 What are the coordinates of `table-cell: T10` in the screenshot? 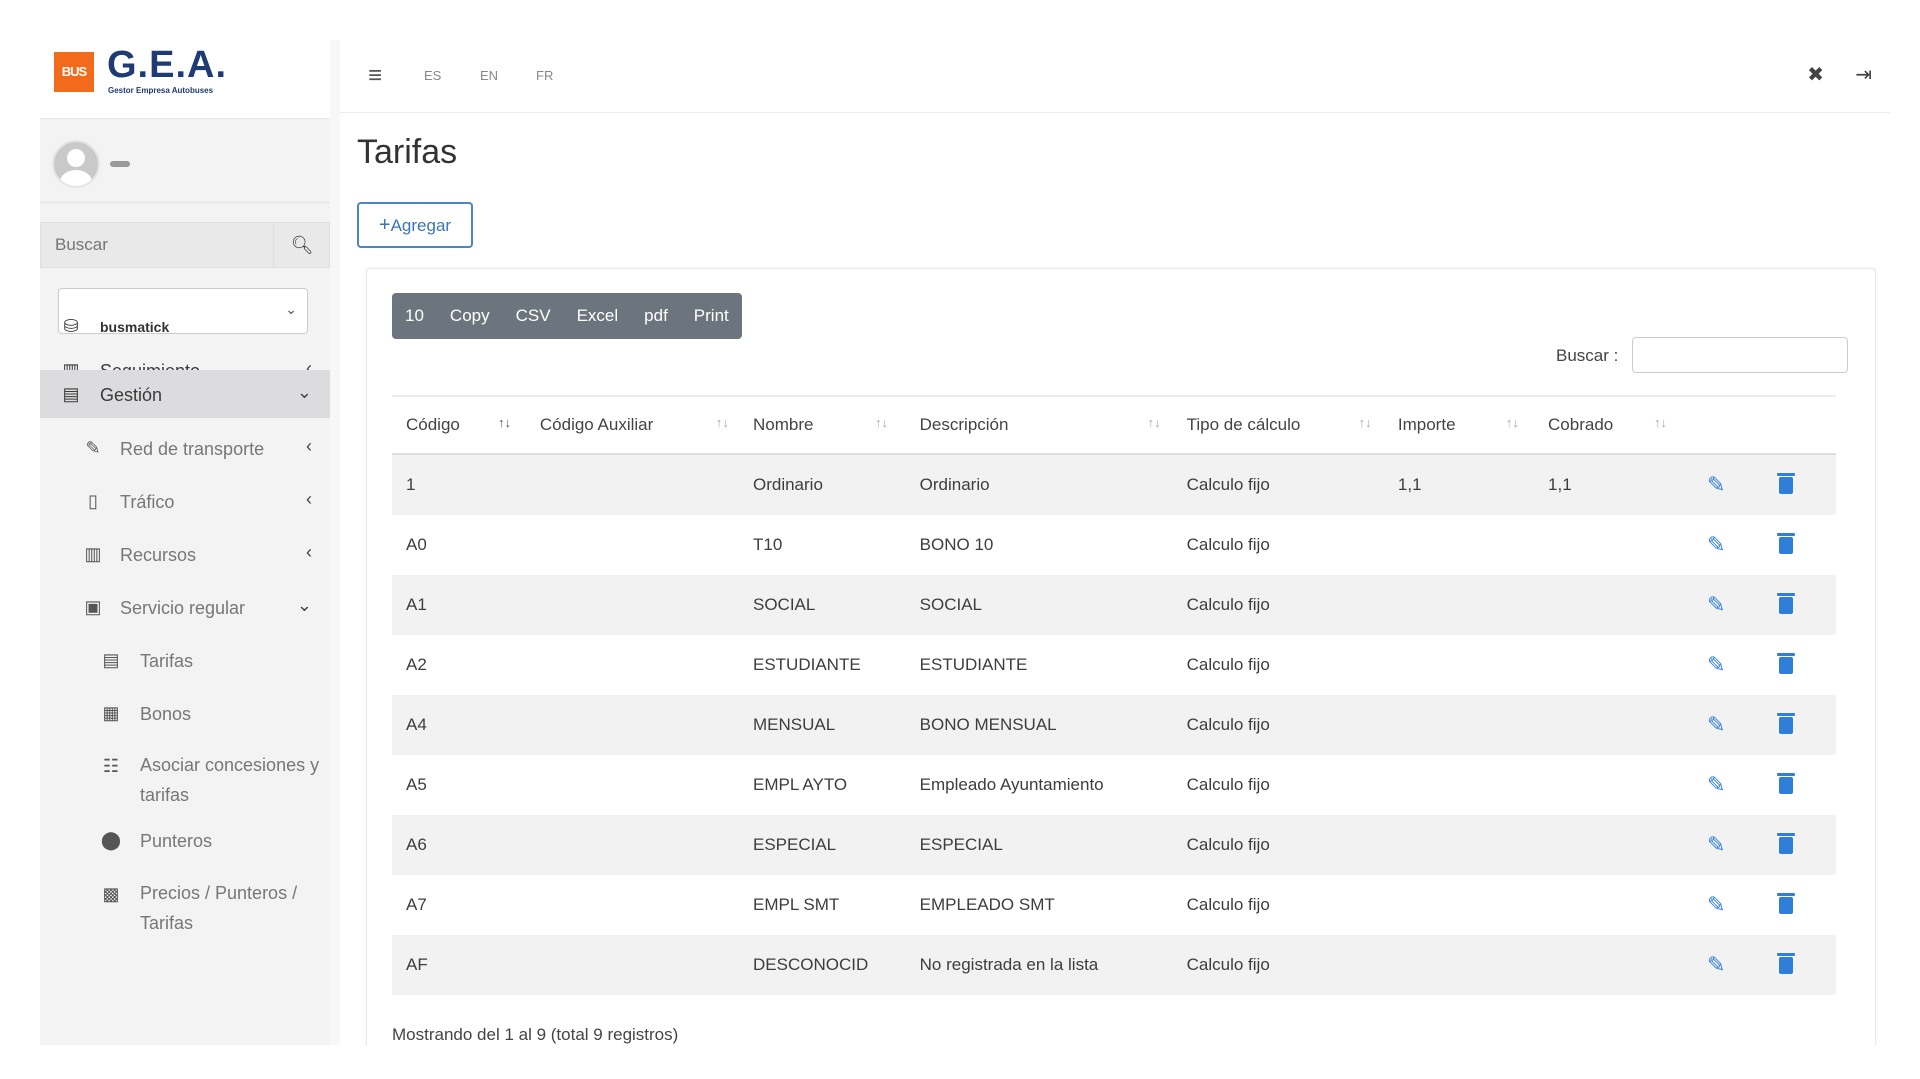 It's located at (767, 544).